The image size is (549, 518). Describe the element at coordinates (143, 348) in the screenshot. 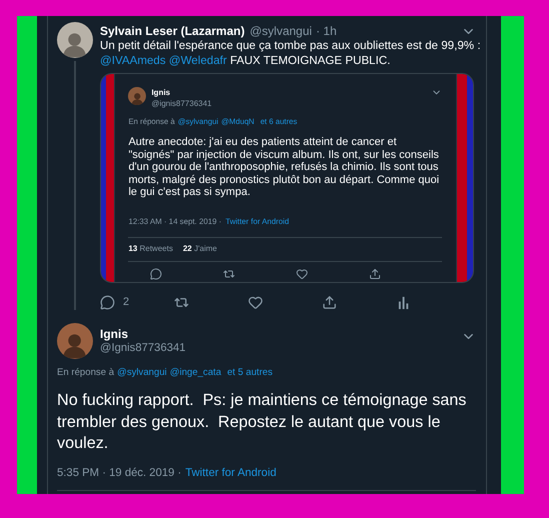

I see `author-handle: @Ignis87736341` at that location.